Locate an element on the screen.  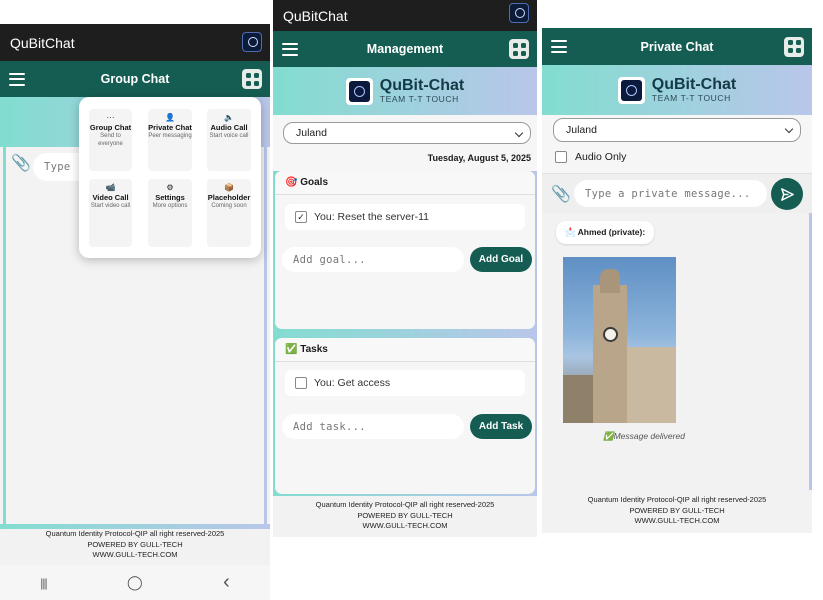
send-button is located at coordinates (787, 194).